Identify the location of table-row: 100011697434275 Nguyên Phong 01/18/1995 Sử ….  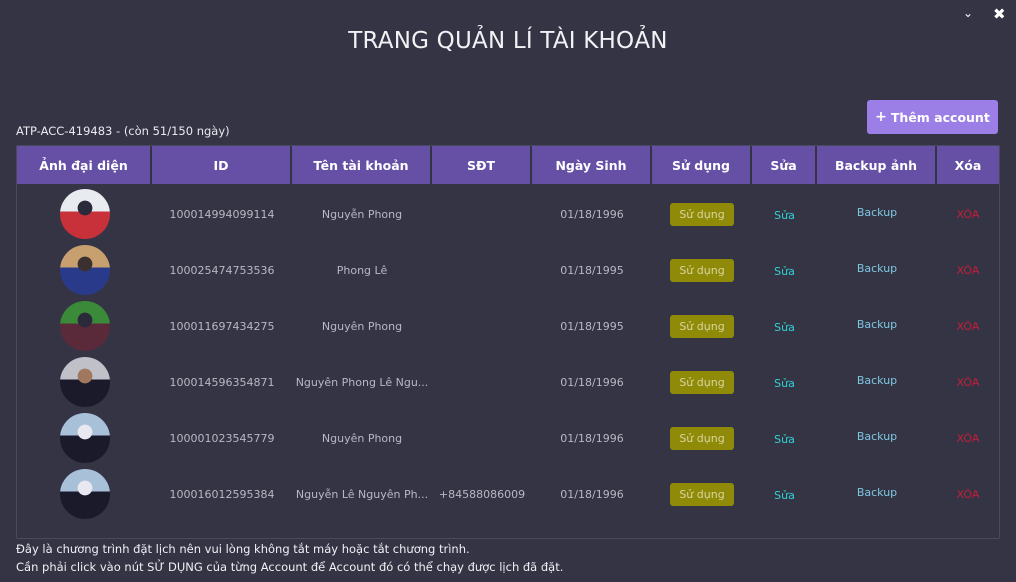
(508, 326).